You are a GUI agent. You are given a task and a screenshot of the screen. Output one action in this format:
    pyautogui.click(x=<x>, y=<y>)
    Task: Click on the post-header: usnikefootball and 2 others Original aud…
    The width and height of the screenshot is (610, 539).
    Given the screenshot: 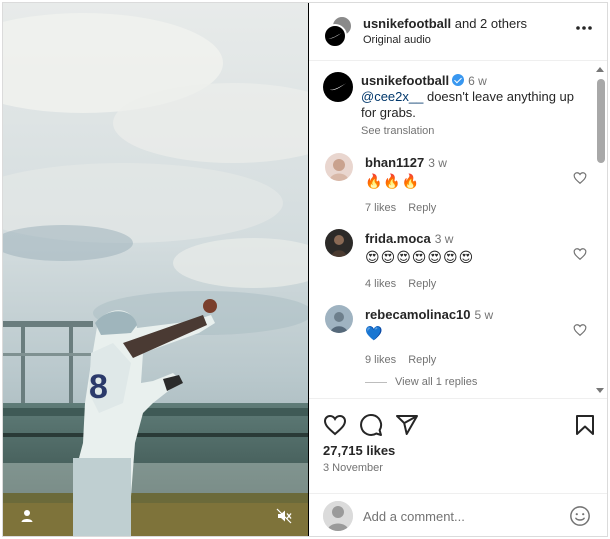 What is the action you would take?
    pyautogui.click(x=458, y=32)
    